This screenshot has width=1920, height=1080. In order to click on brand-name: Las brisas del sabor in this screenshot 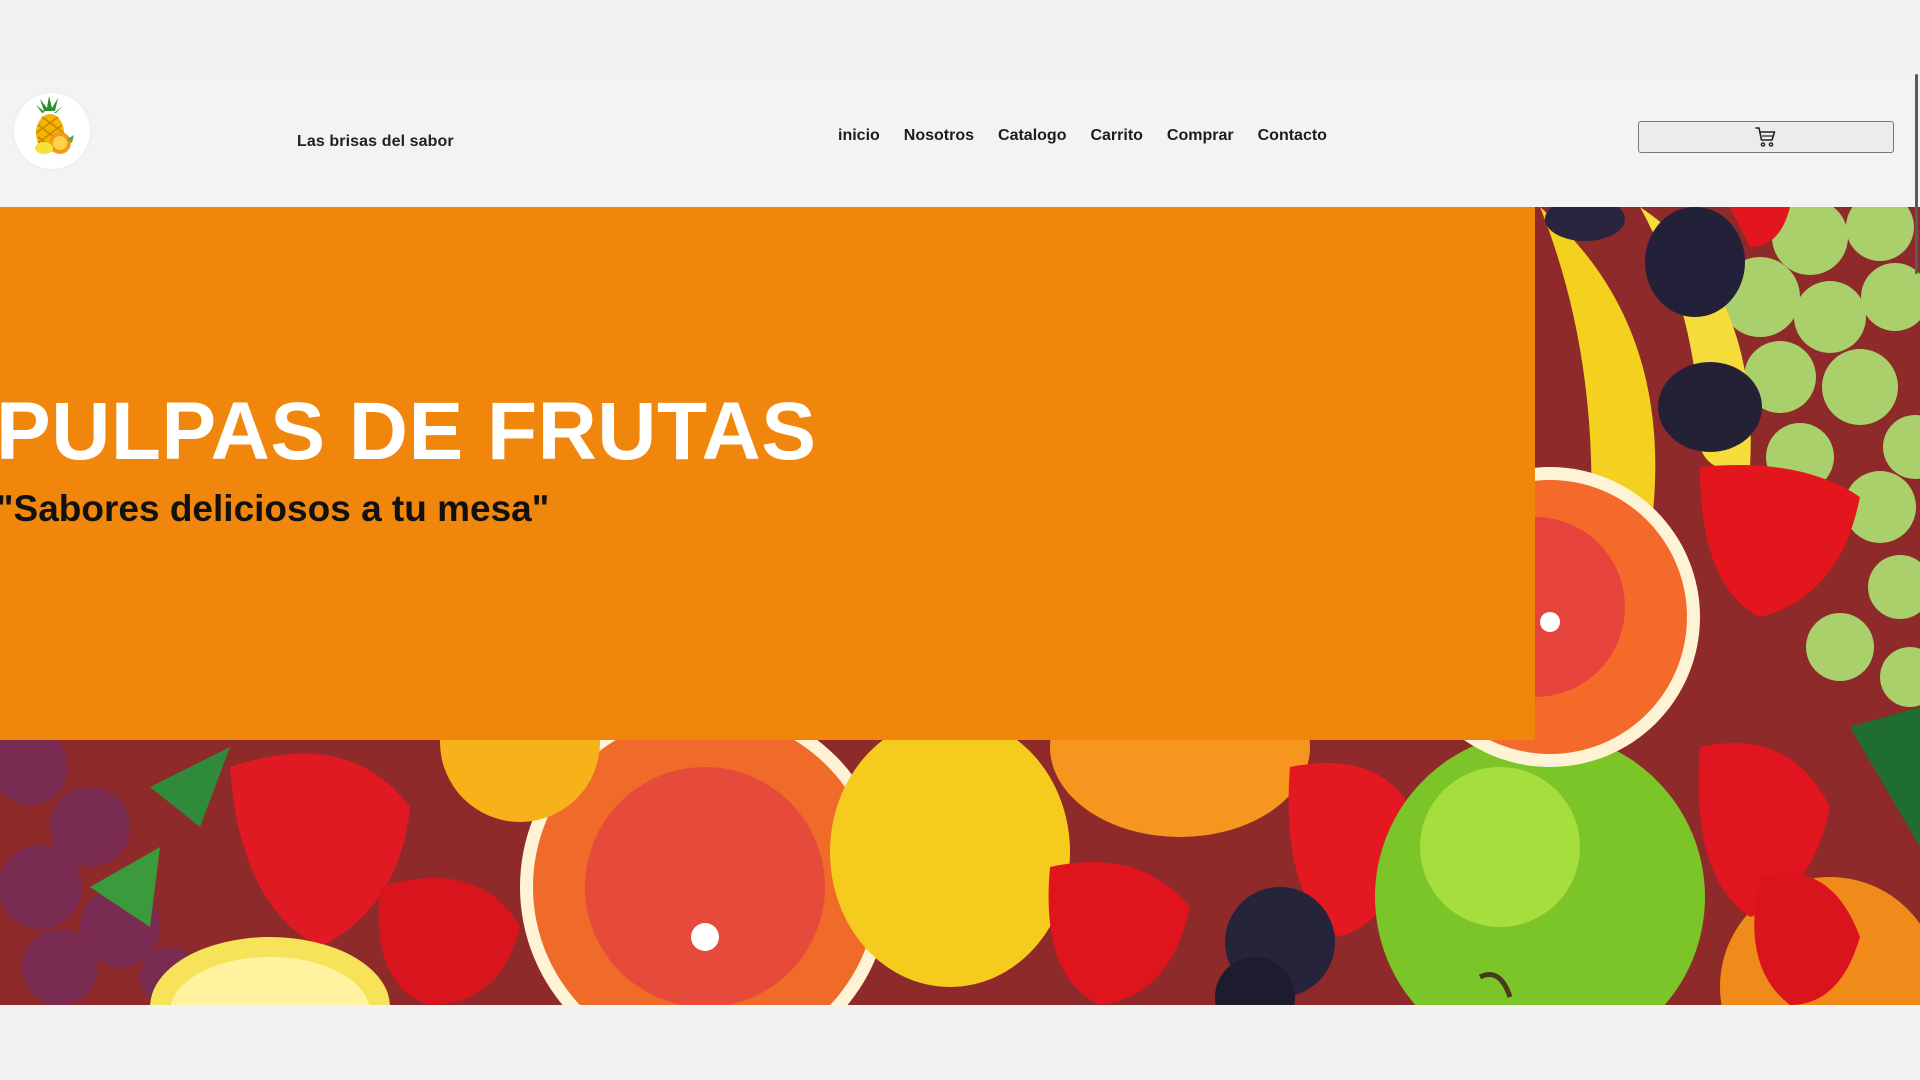, I will do `click(375, 141)`.